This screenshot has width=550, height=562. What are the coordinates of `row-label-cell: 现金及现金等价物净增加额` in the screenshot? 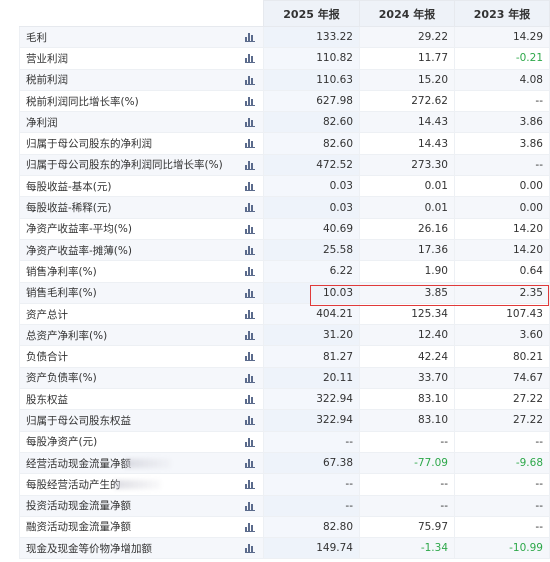 It's located at (141, 548).